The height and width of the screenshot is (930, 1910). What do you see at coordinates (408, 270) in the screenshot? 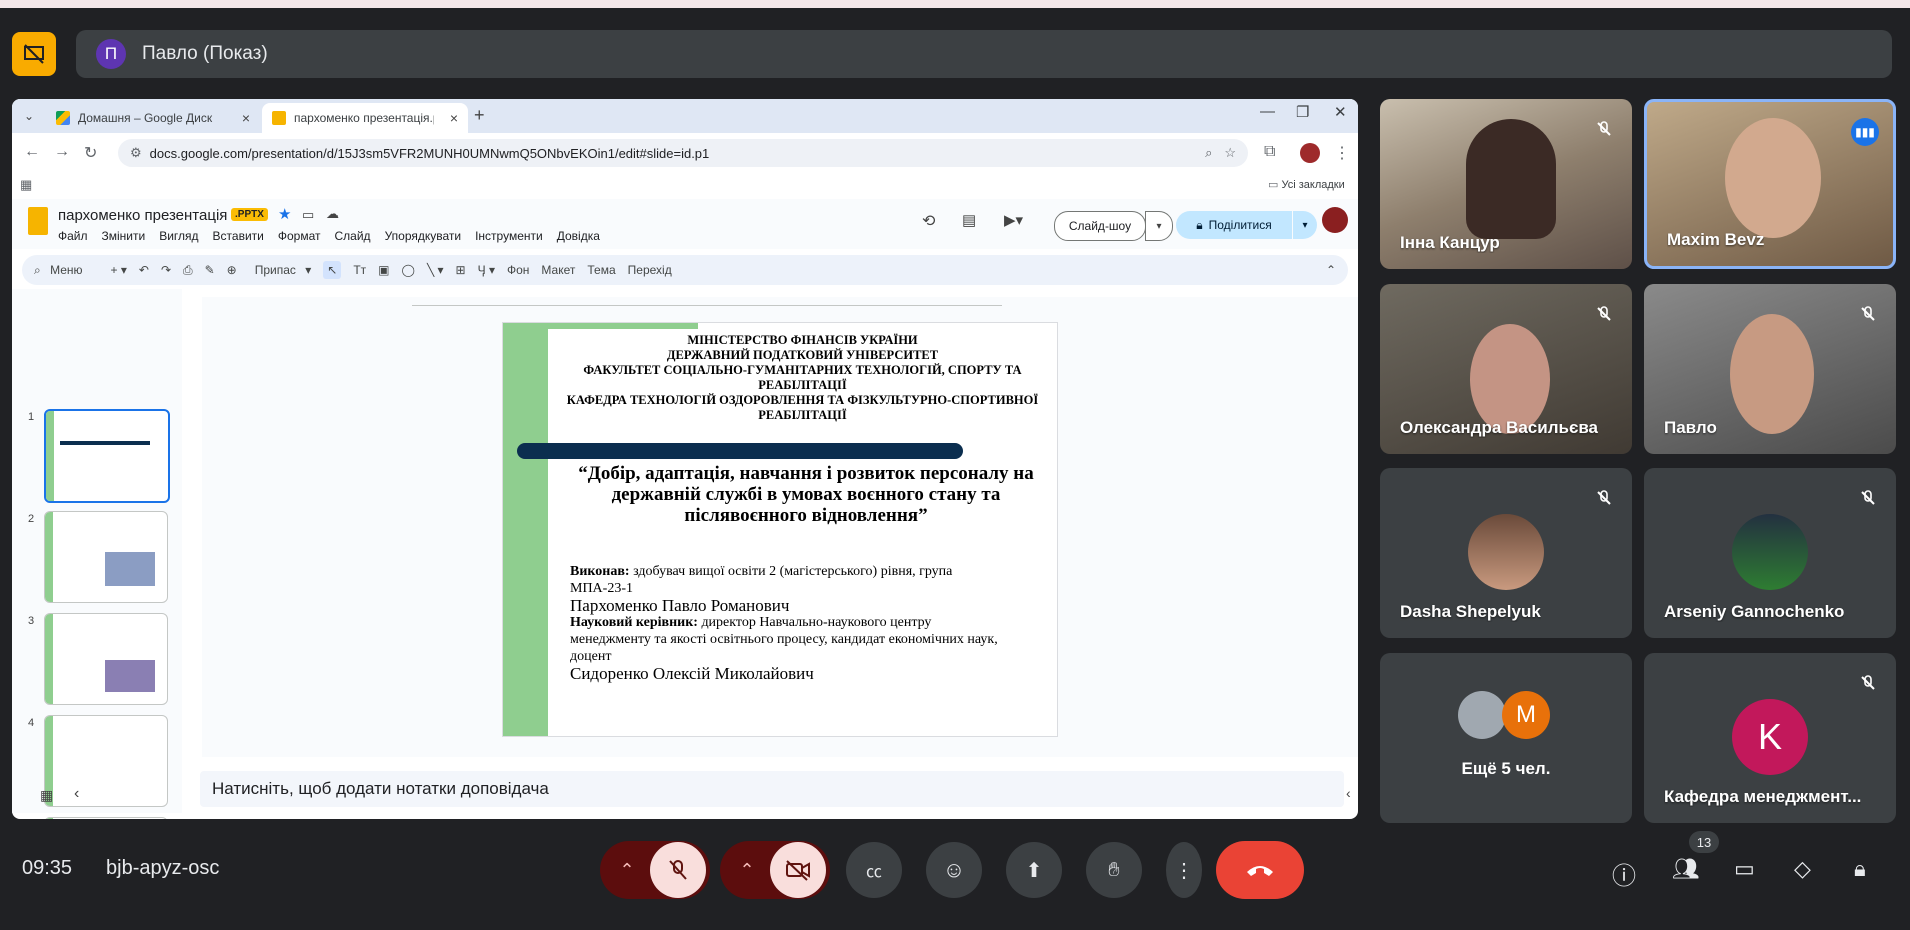
I see `shape-icon: ◯` at bounding box center [408, 270].